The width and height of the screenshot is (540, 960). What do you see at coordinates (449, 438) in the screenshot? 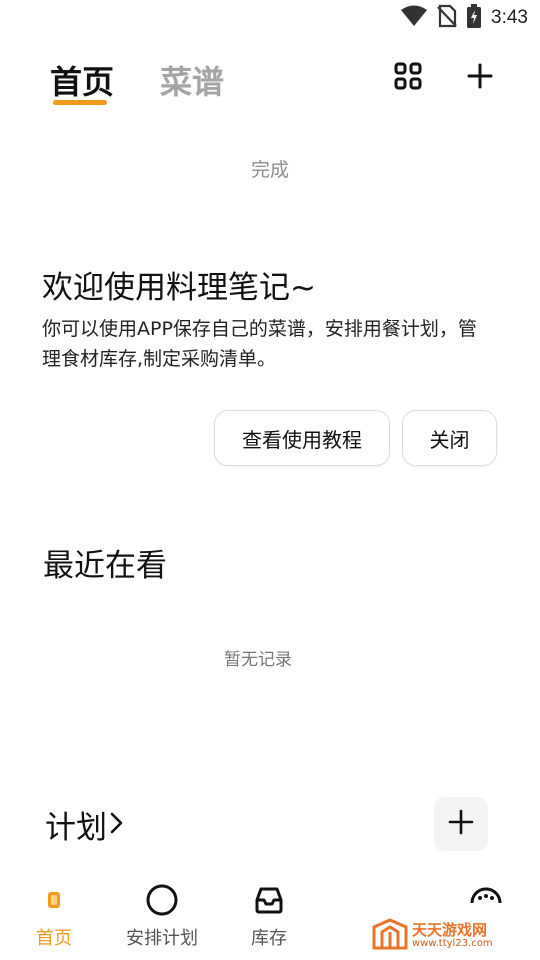
I see `close-welcome-button: 关闭` at bounding box center [449, 438].